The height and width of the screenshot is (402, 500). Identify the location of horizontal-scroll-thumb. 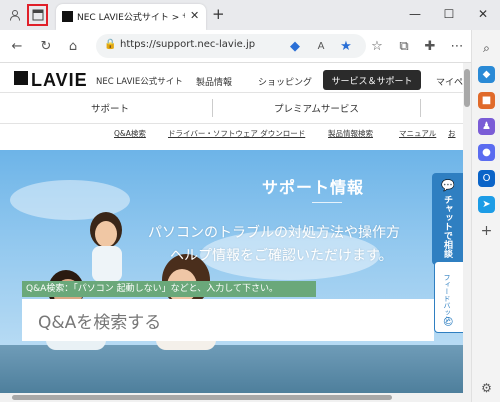
(202, 397).